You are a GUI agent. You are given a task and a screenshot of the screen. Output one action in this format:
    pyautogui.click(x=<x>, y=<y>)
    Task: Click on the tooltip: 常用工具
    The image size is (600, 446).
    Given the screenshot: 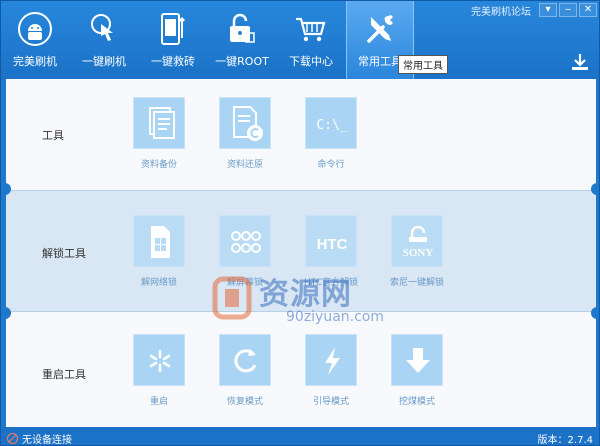 What is the action you would take?
    pyautogui.click(x=423, y=64)
    